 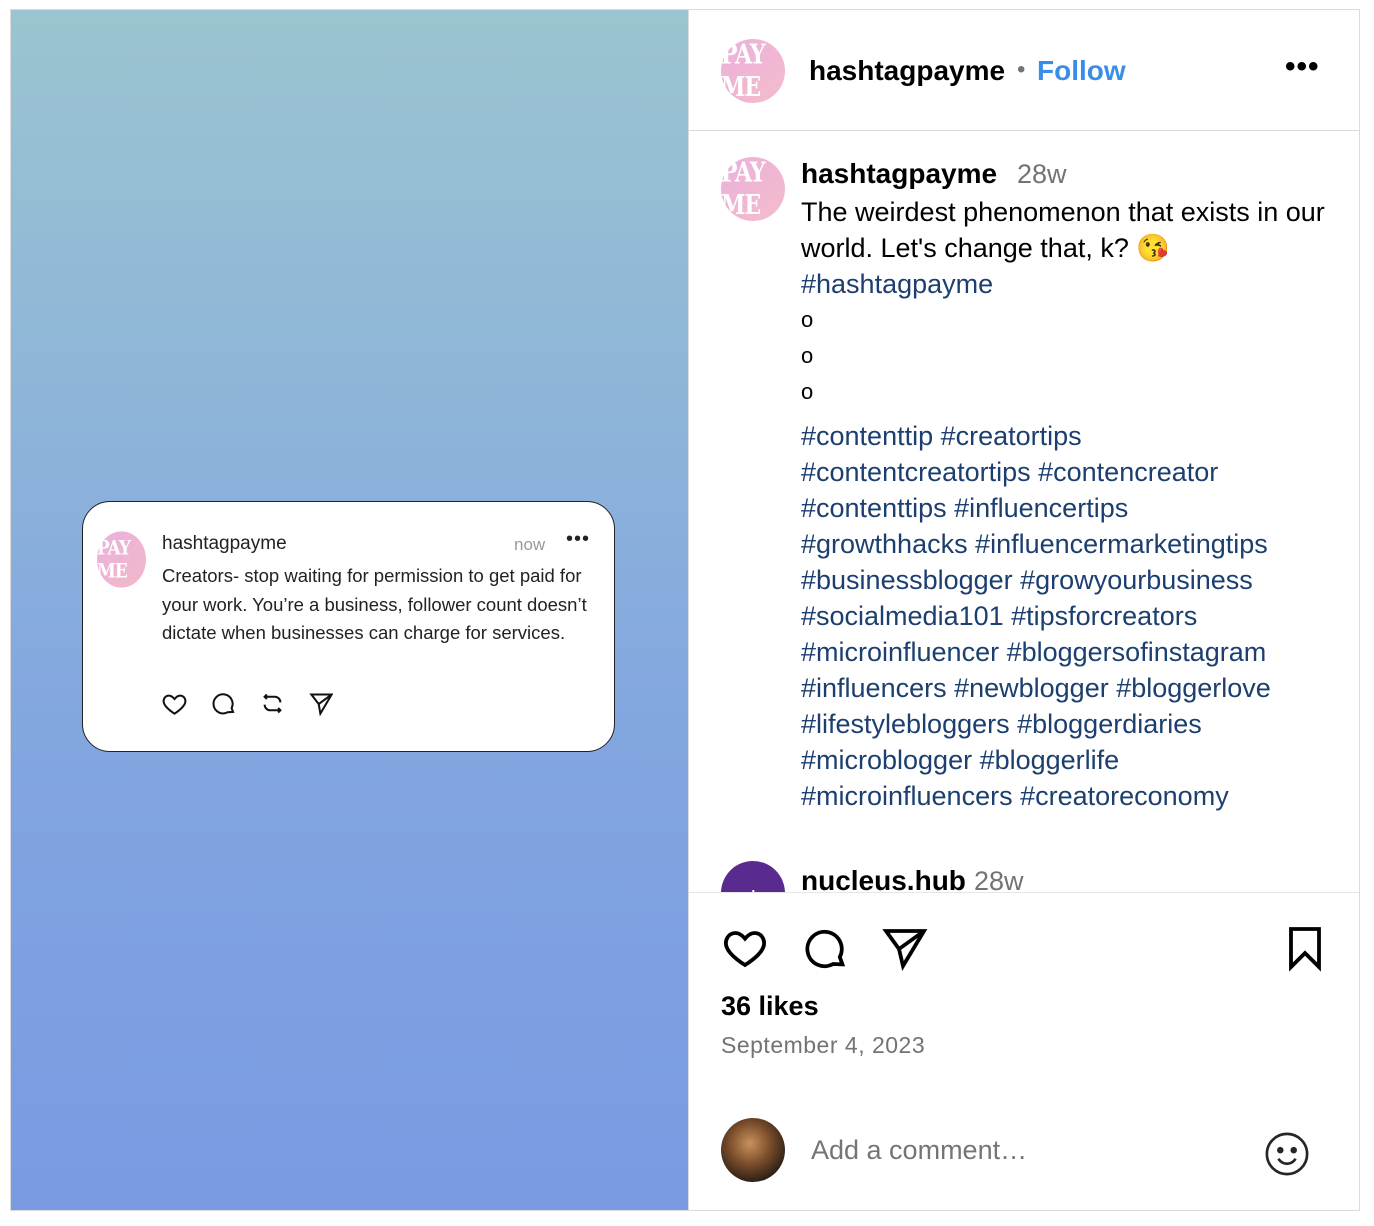 I want to click on caption-timestamp: 28w, so click(x=1042, y=174).